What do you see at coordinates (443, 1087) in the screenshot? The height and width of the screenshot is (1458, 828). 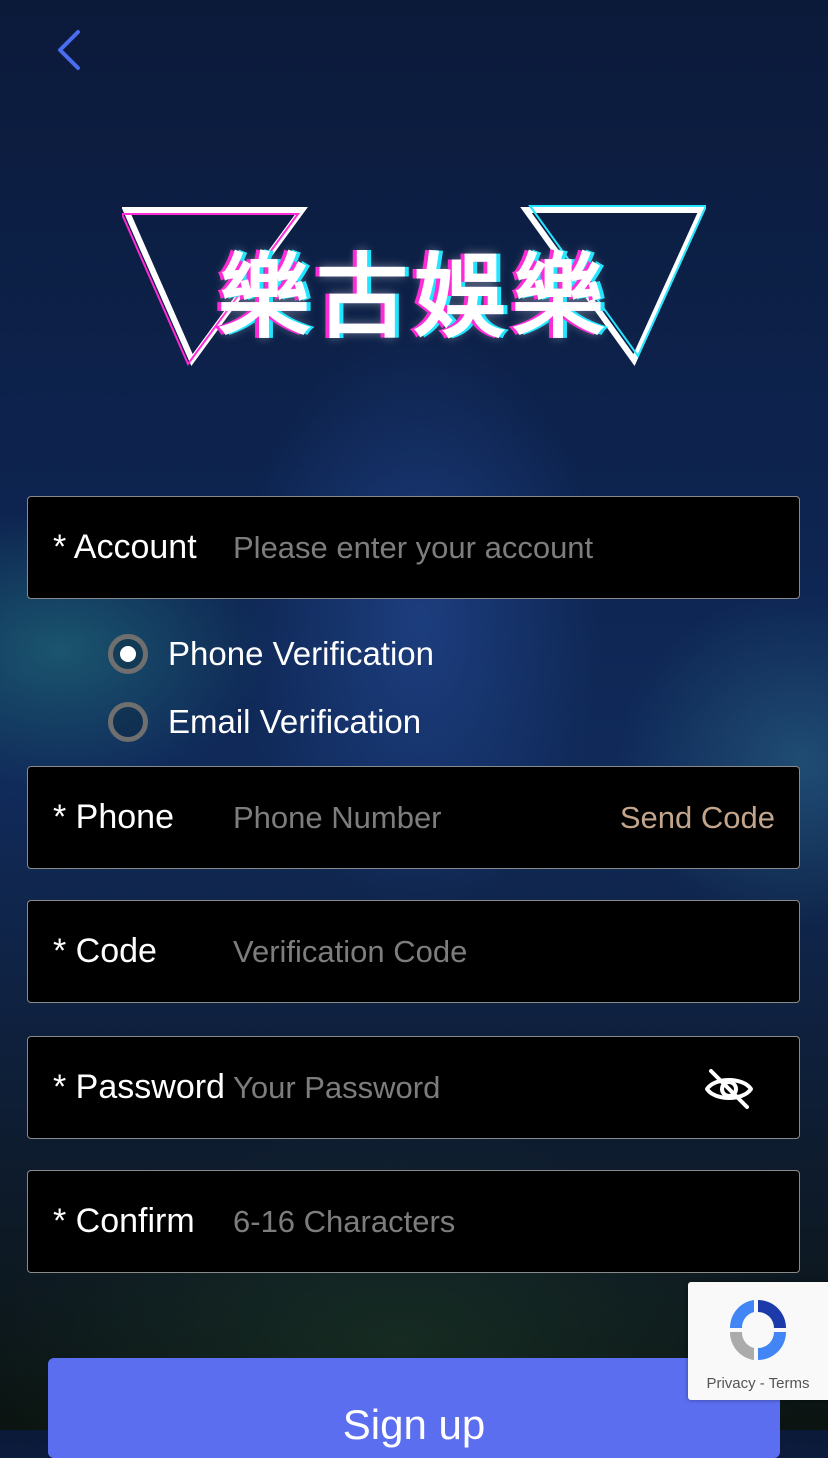 I see `password-input` at bounding box center [443, 1087].